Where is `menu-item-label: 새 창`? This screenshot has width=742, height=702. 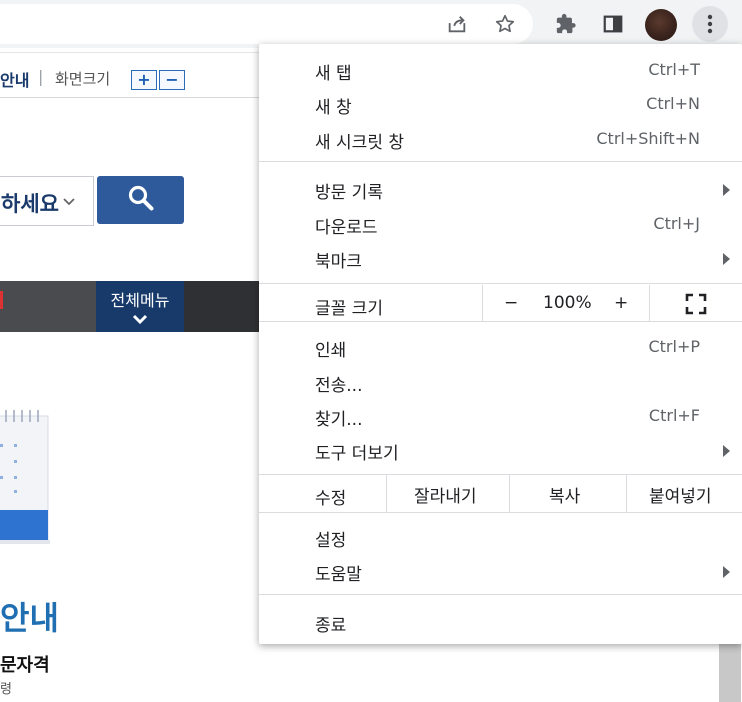 menu-item-label: 새 창 is located at coordinates (333, 108).